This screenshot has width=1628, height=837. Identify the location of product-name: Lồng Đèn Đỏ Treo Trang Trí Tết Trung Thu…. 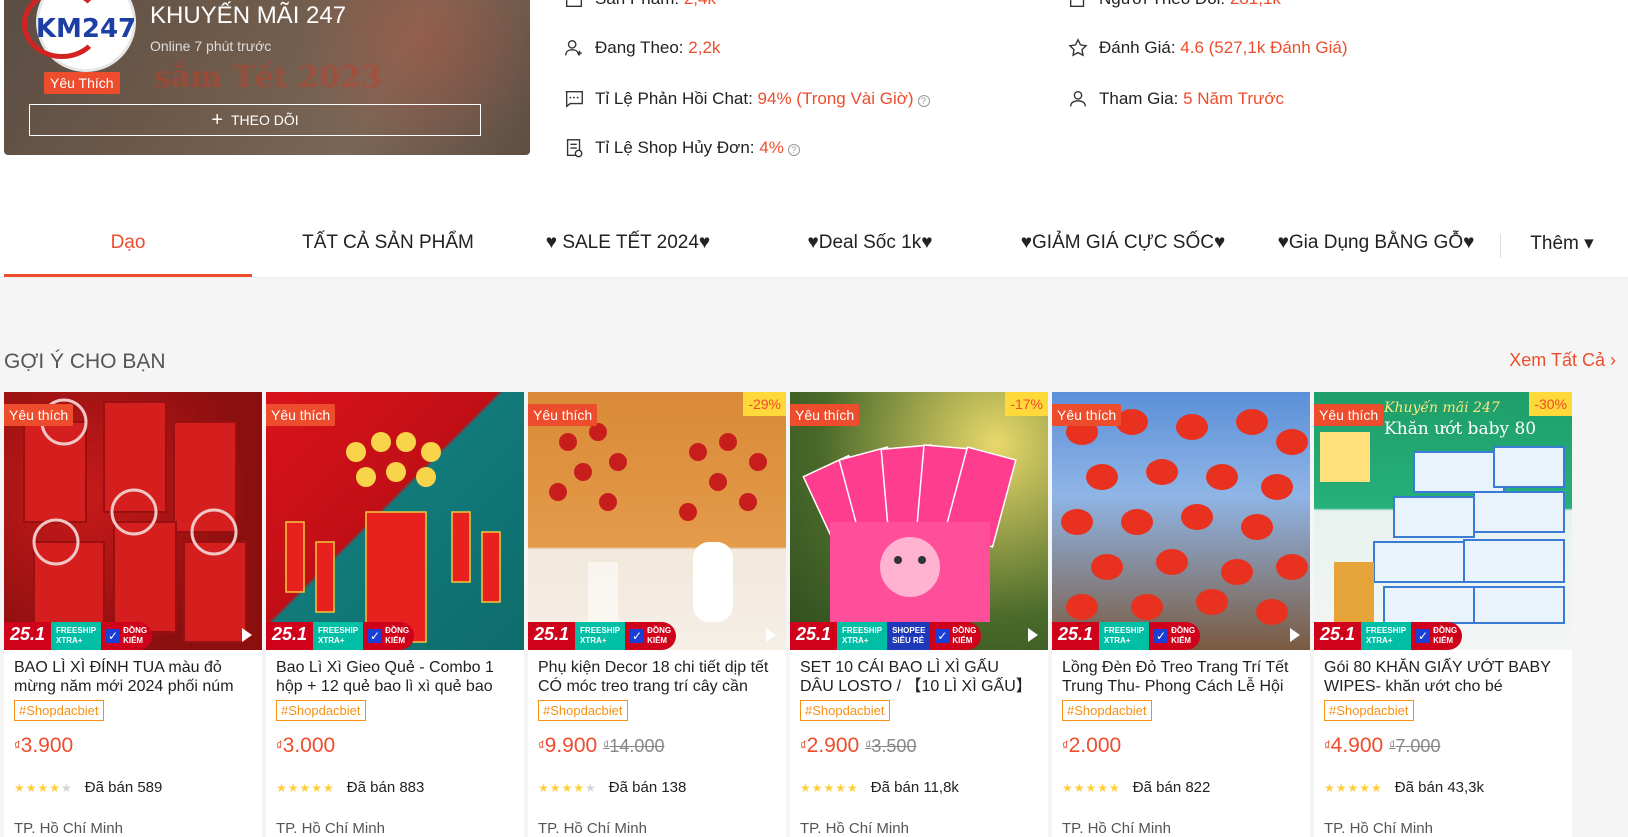
(1175, 677).